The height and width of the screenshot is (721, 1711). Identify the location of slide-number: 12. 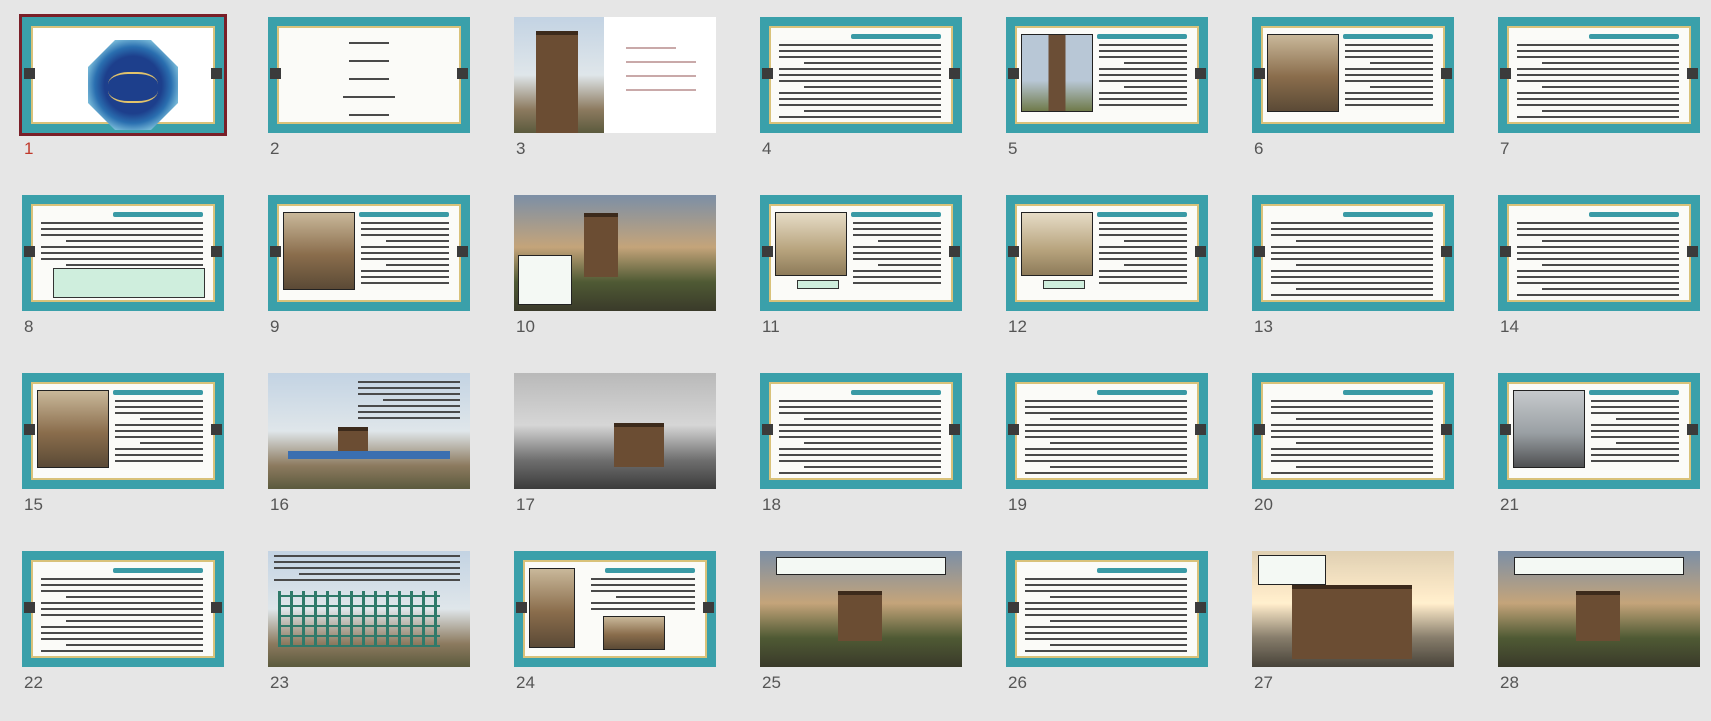
(1017, 326).